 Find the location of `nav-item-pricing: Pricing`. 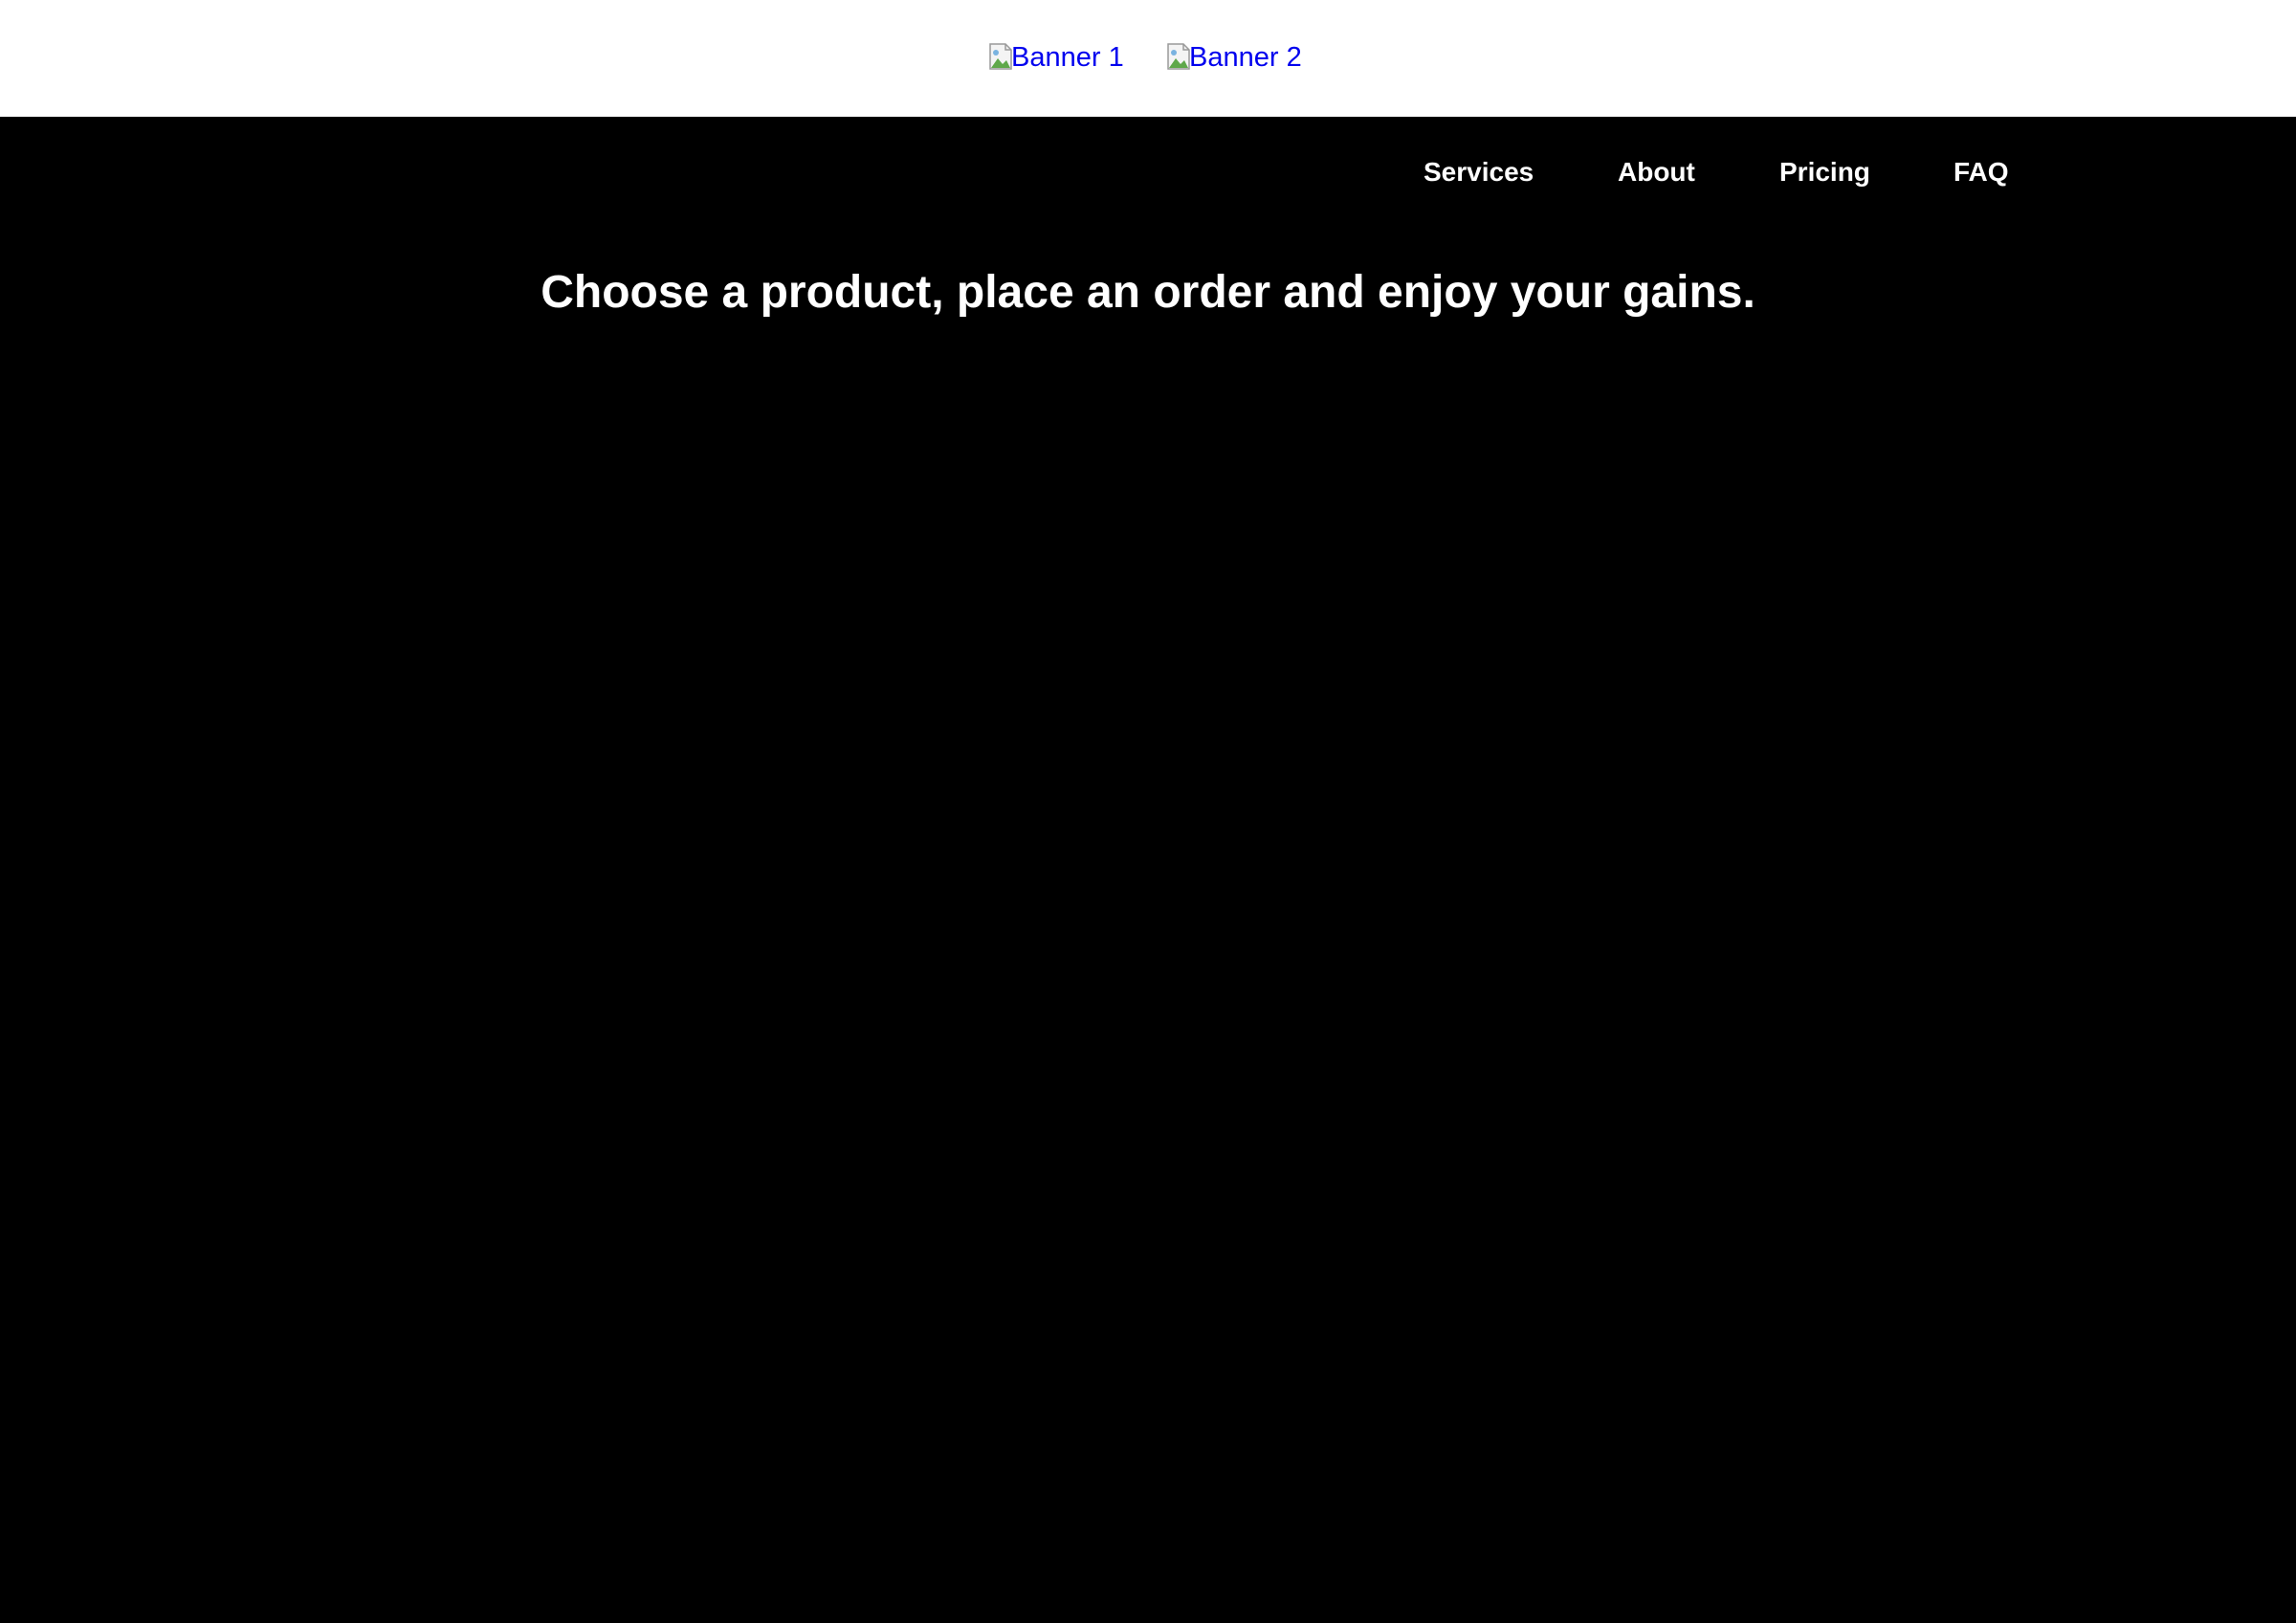

nav-item-pricing: Pricing is located at coordinates (1825, 172).